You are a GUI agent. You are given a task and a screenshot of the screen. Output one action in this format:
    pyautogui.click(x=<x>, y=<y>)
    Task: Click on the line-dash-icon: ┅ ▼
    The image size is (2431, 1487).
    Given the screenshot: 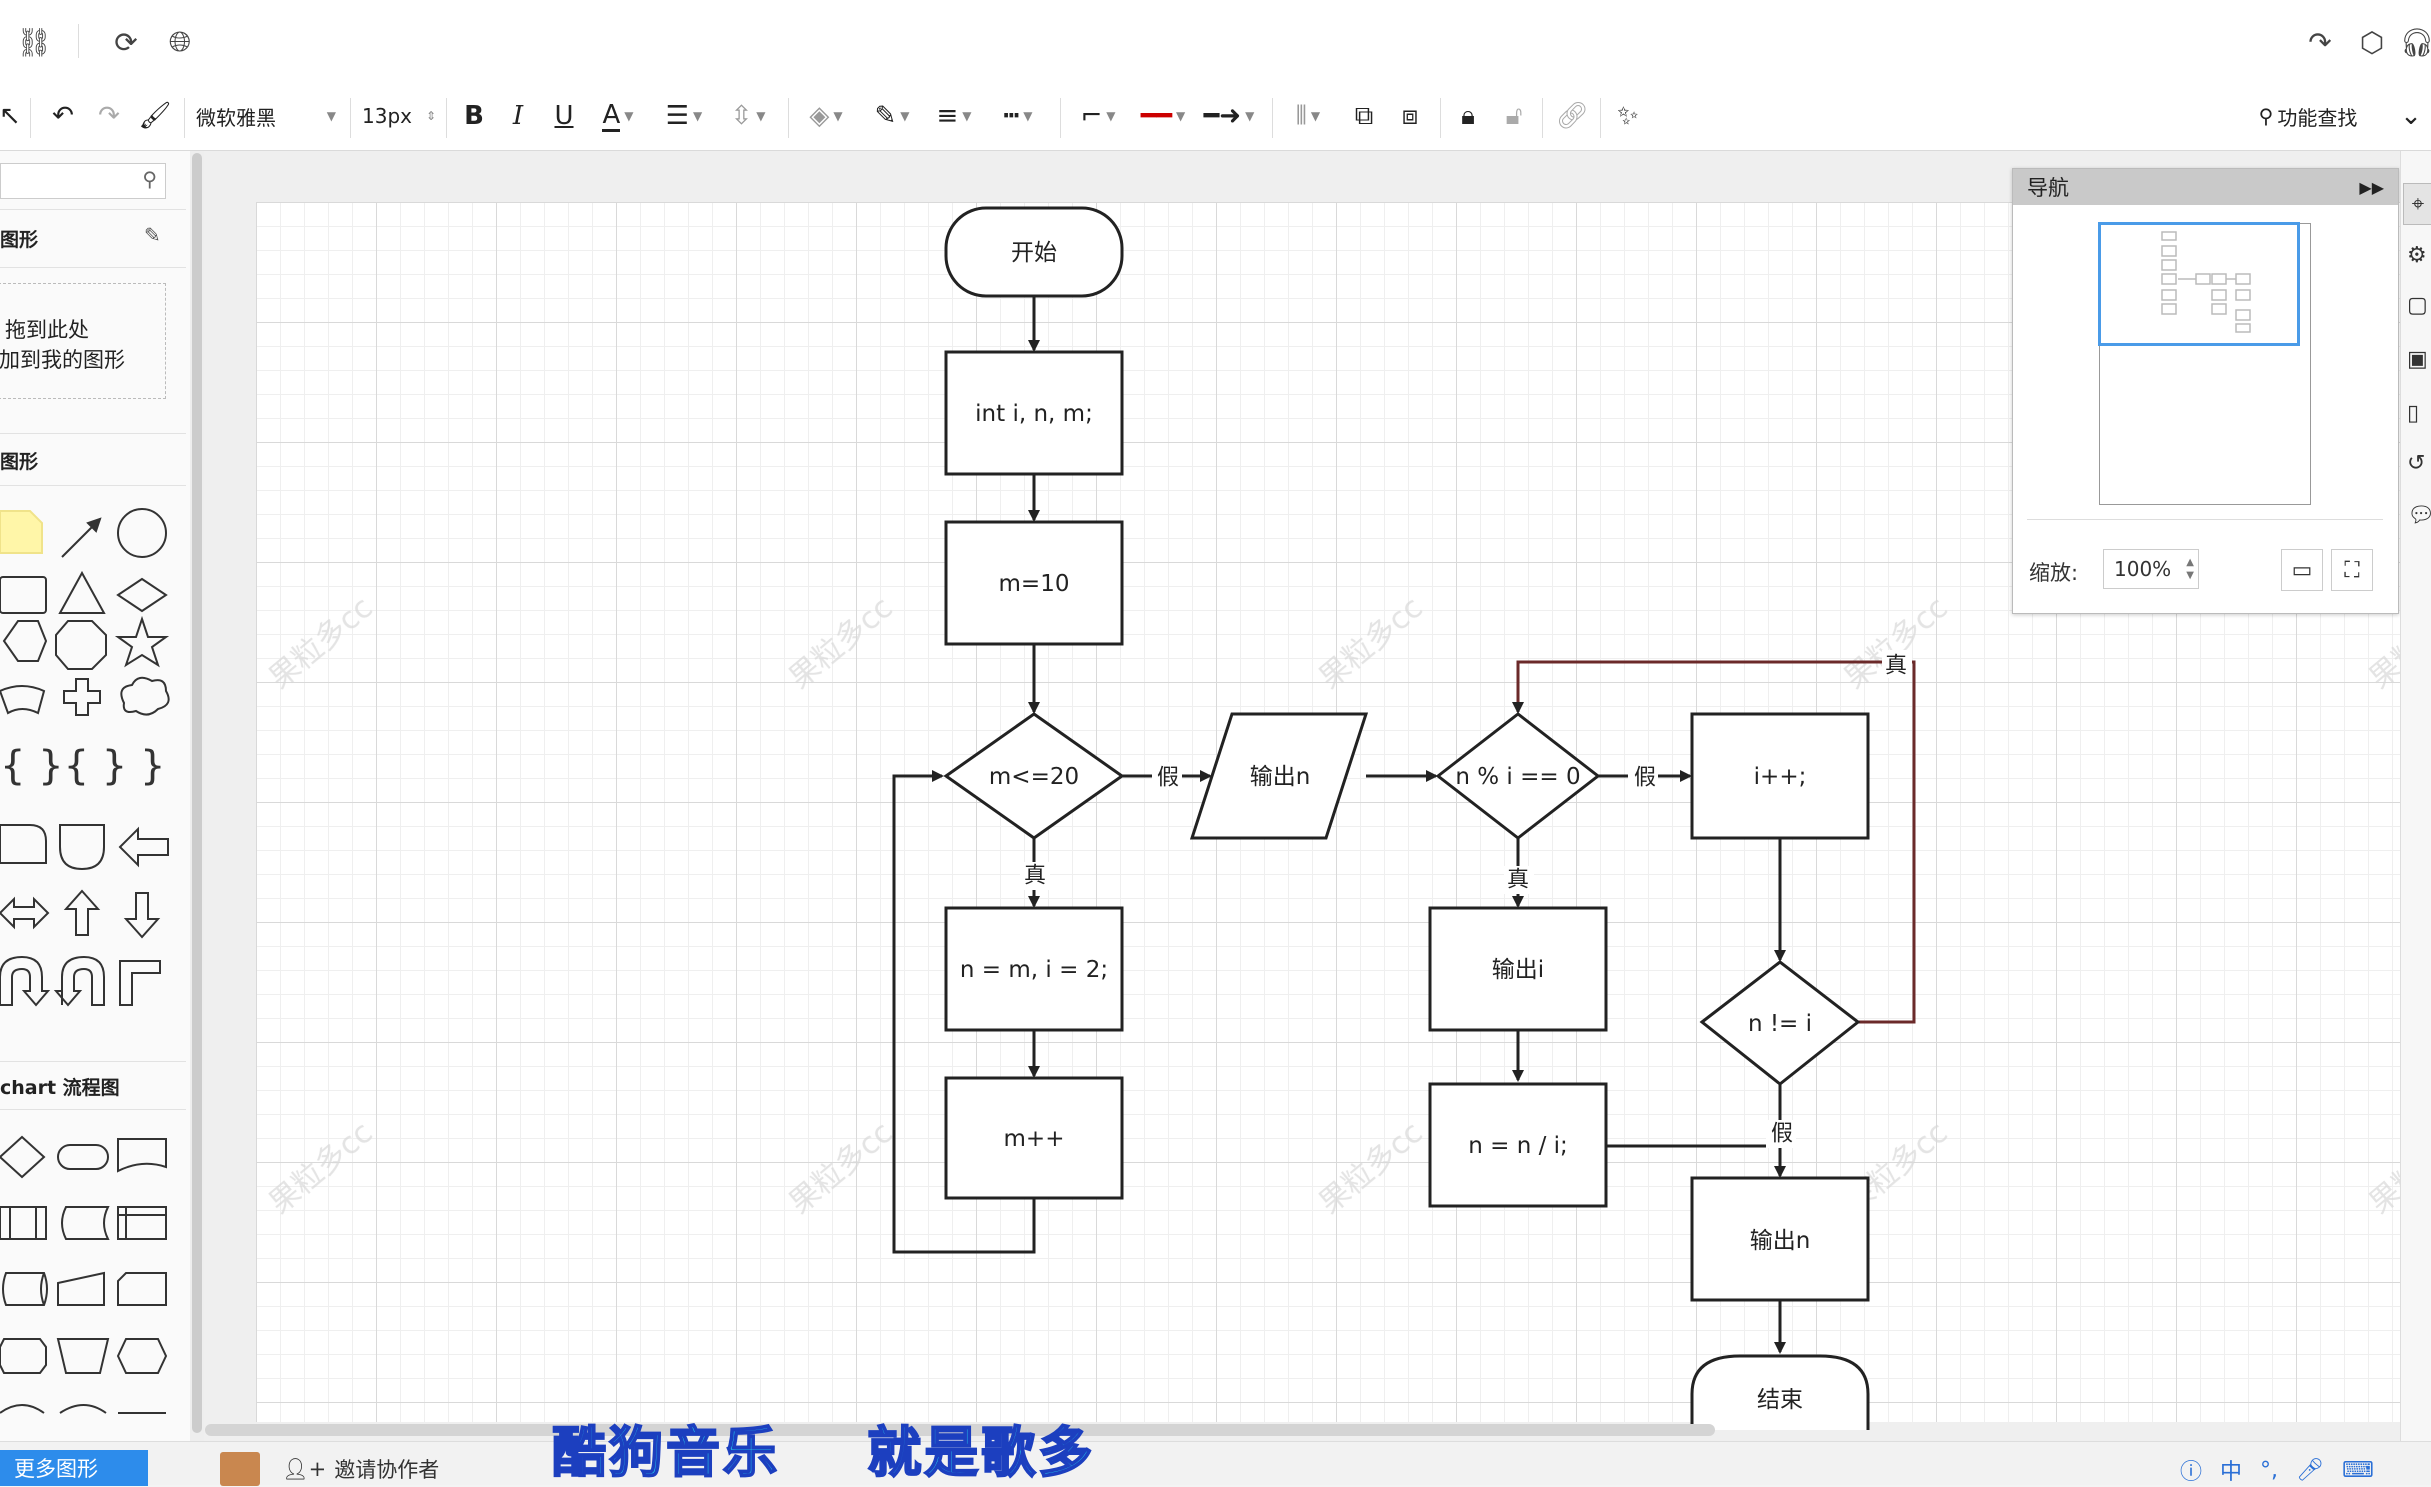 What is the action you would take?
    pyautogui.click(x=1018, y=116)
    